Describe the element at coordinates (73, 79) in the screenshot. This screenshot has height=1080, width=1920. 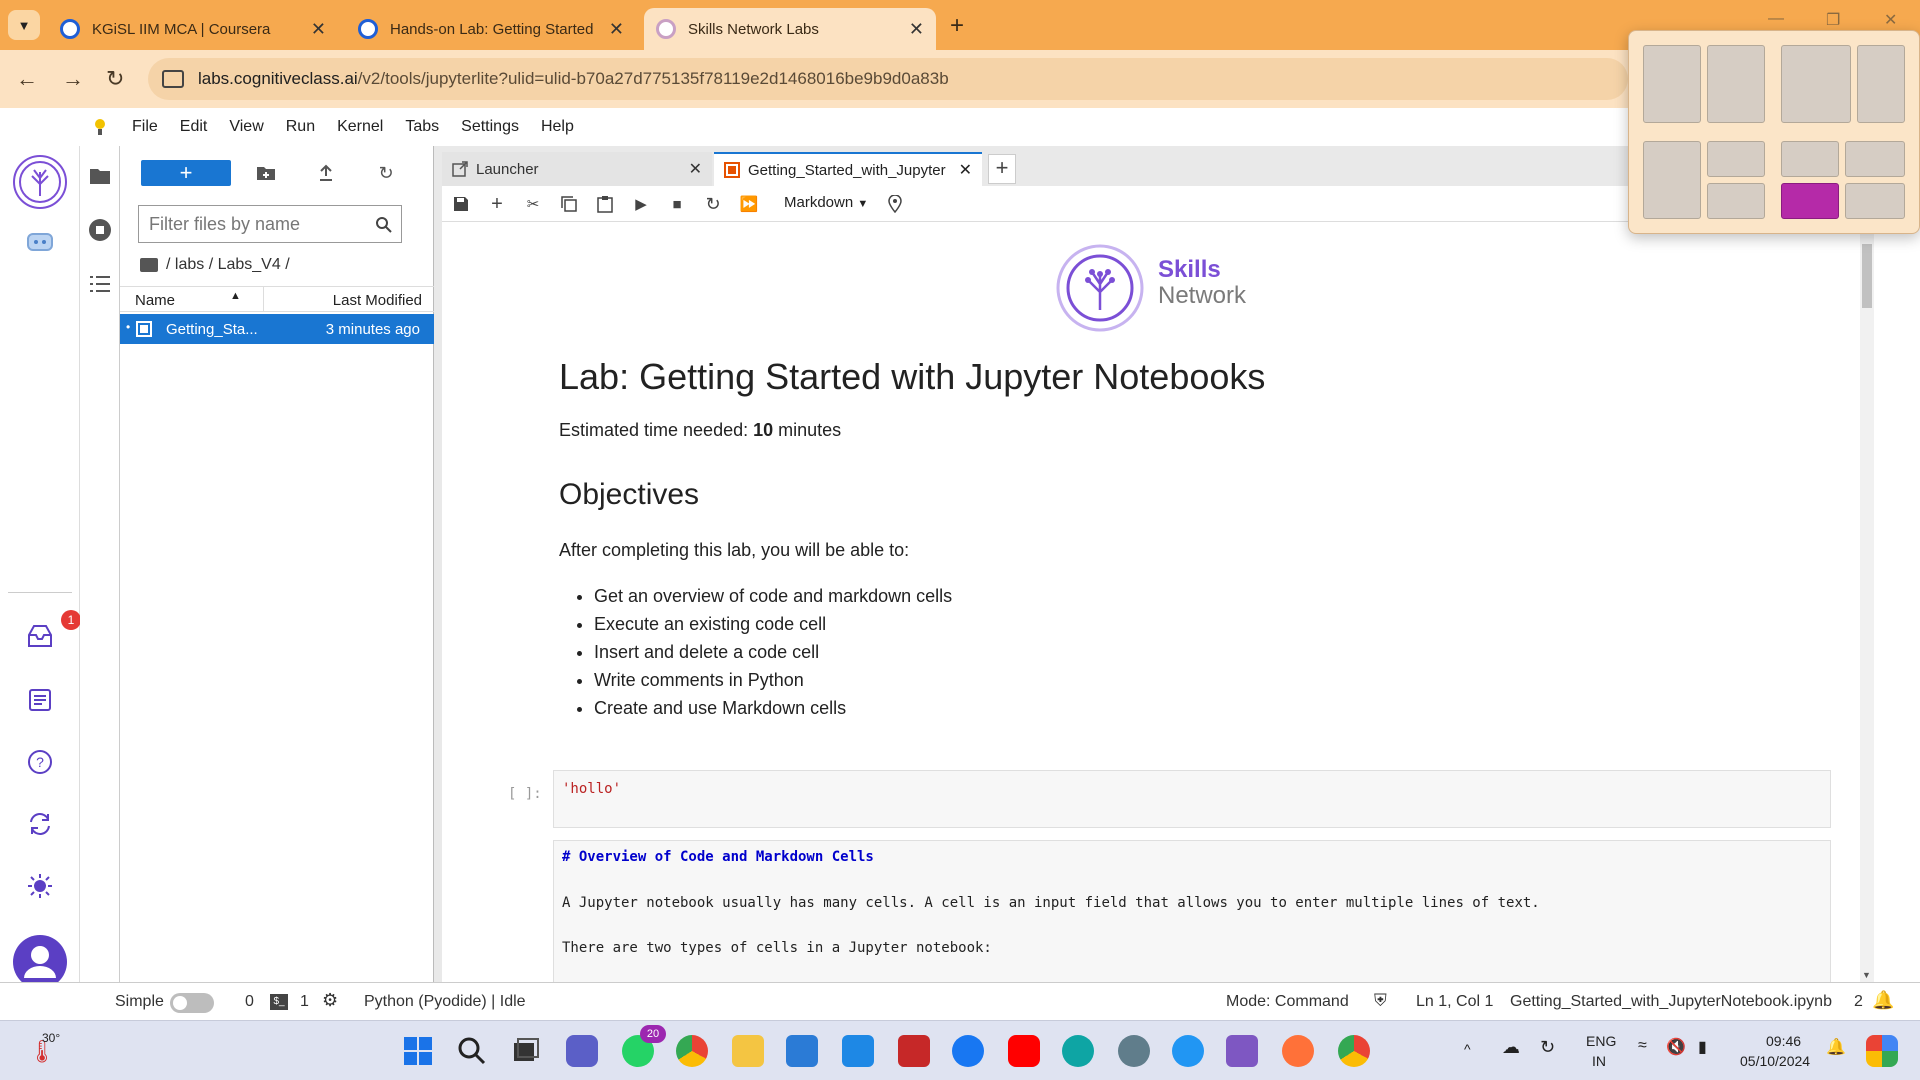
I see `forward-icon: →` at that location.